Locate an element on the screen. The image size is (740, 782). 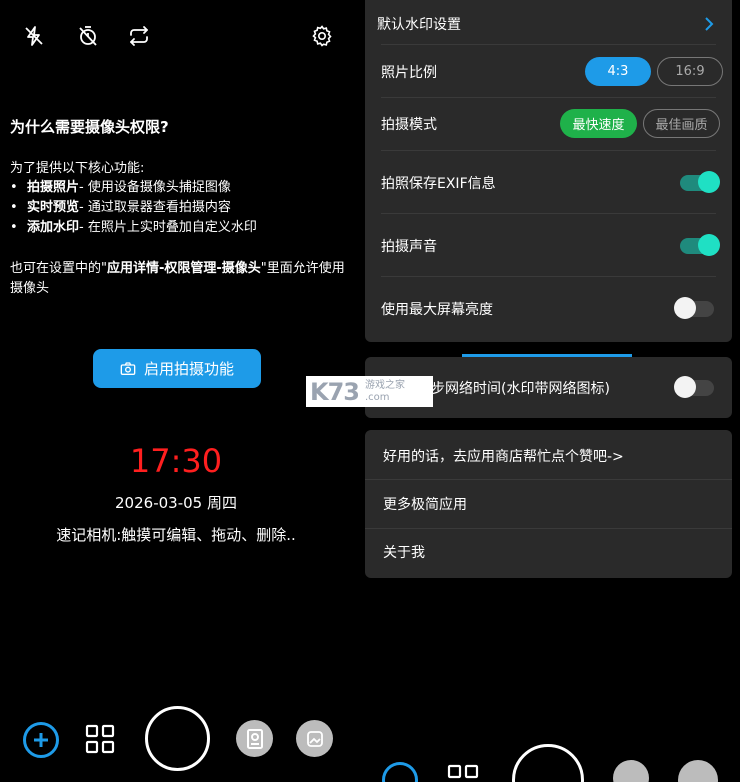
about-me-link: 关于我 is located at coordinates (549, 552).